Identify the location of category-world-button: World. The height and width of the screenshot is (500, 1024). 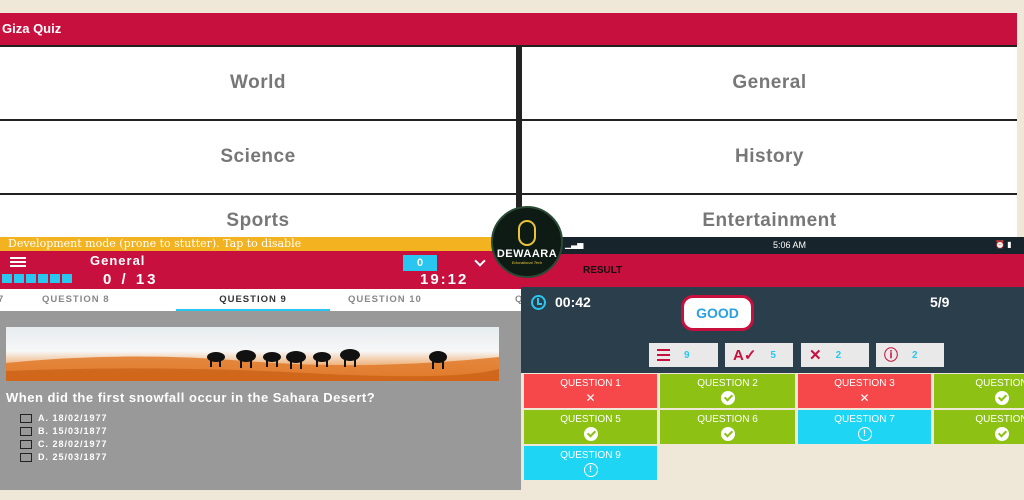
(258, 83).